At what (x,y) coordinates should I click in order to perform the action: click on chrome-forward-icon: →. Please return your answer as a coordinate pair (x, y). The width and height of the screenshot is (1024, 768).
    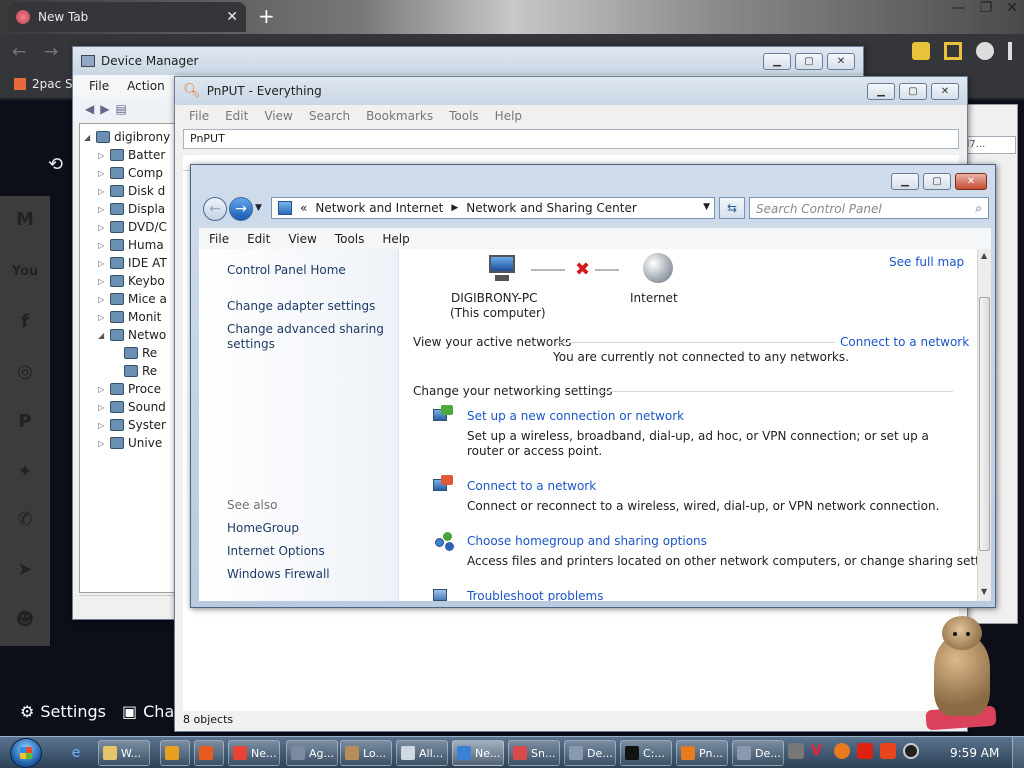
    Looking at the image, I should click on (51, 52).